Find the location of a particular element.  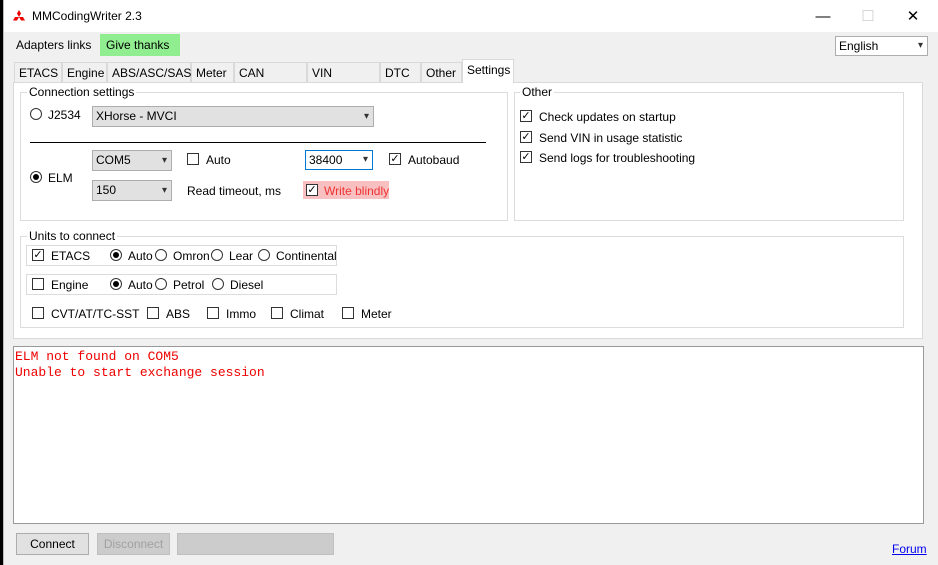

immo-checkbox is located at coordinates (213, 313).